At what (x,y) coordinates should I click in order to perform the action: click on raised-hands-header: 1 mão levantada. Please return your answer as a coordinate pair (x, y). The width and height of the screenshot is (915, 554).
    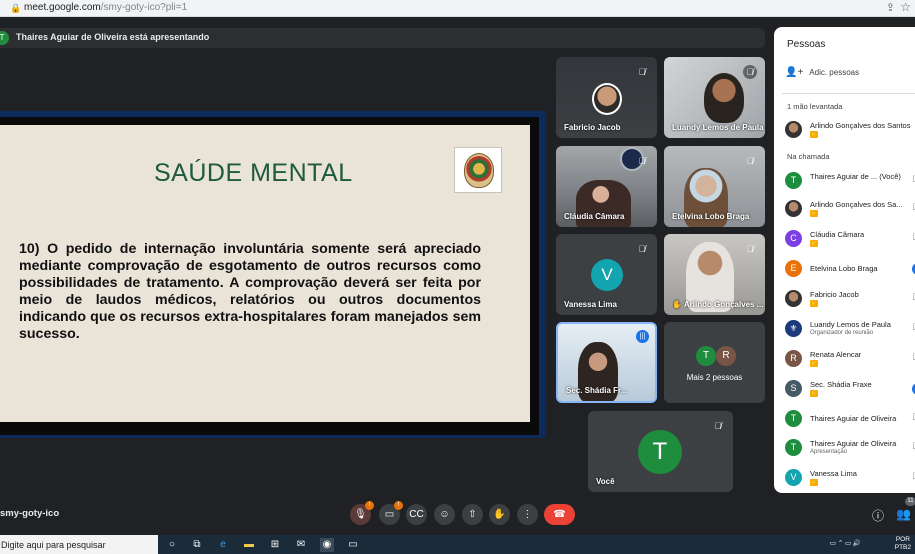
    Looking at the image, I should click on (815, 106).